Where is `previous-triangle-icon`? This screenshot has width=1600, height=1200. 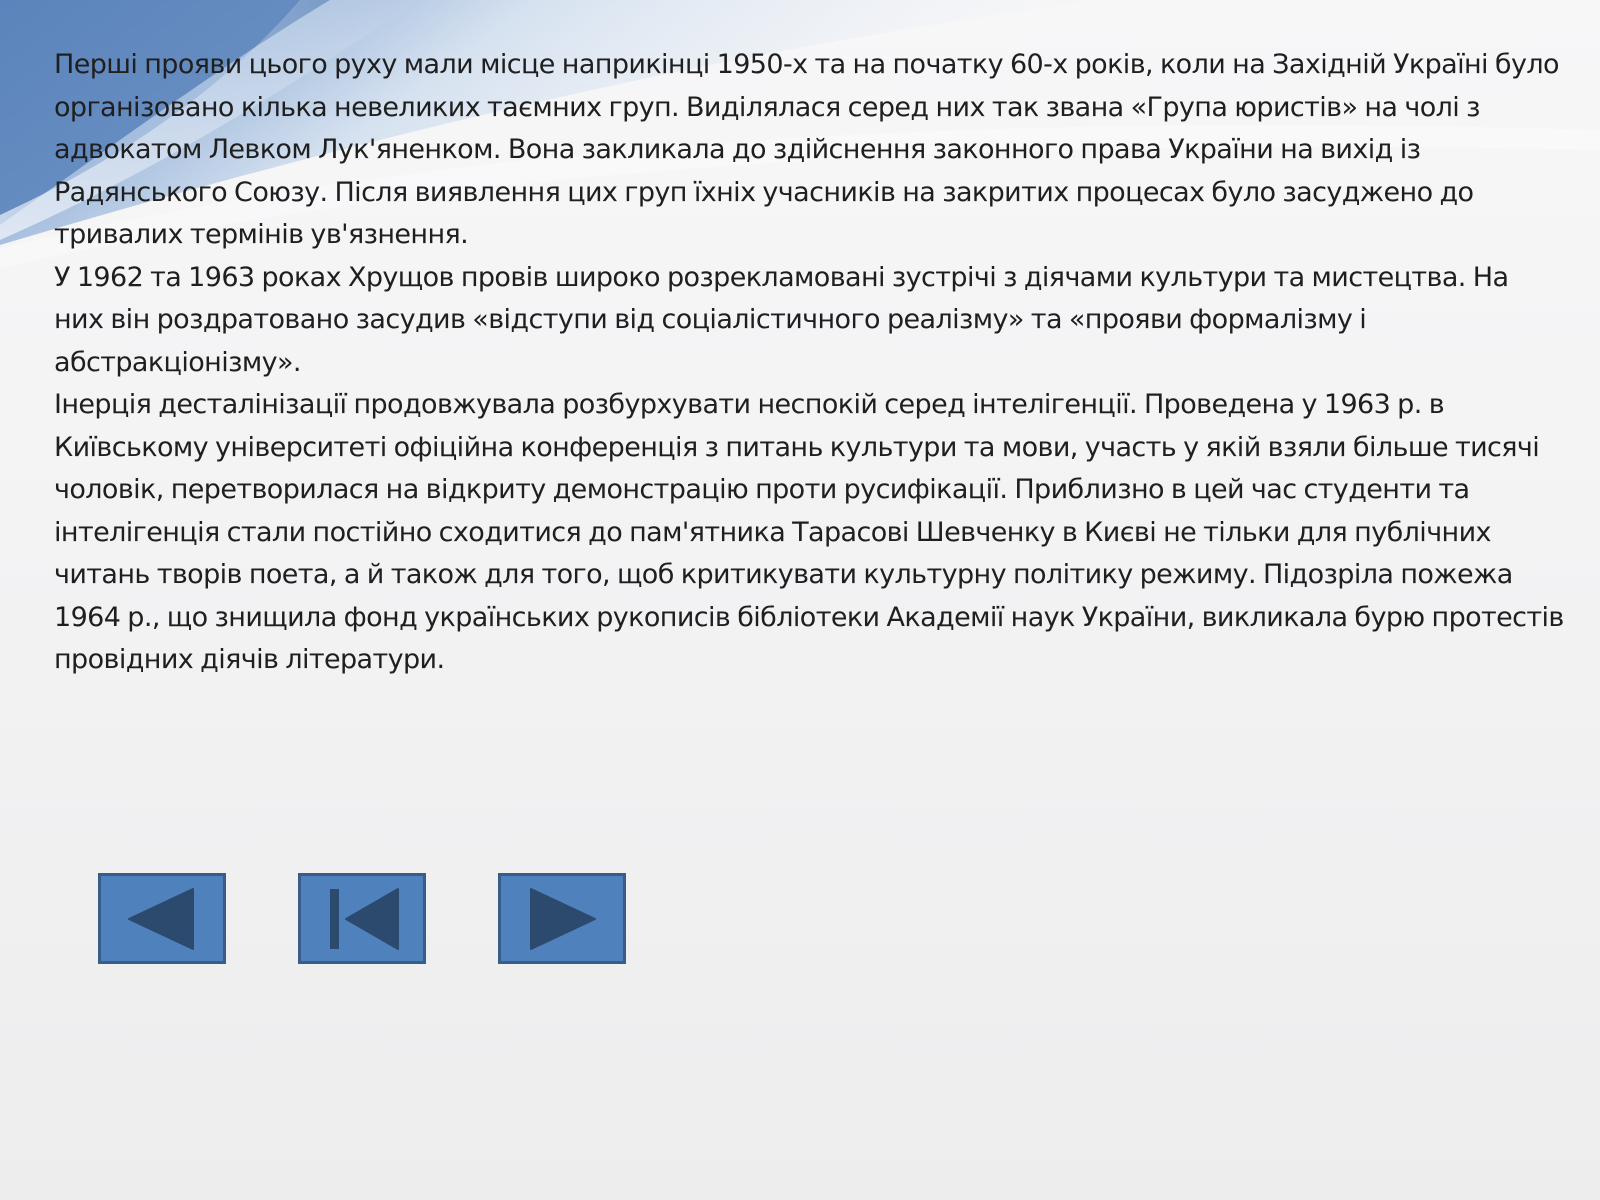 previous-triangle-icon is located at coordinates (161, 919).